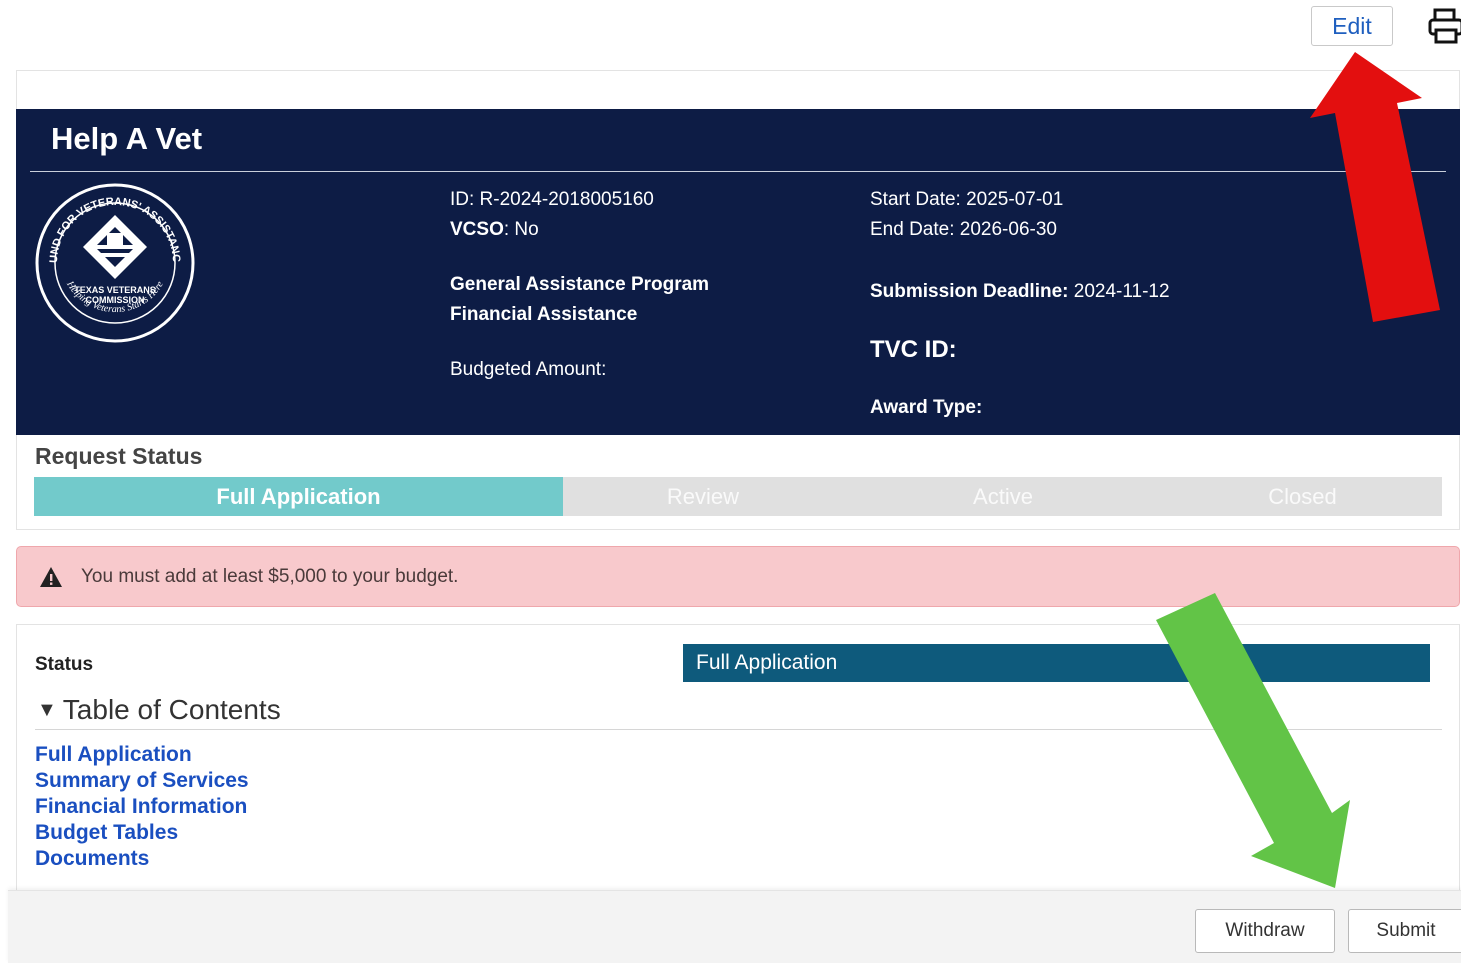  Describe the element at coordinates (528, 369) in the screenshot. I see `budgeted-amount: Budgeted Amount:` at that location.